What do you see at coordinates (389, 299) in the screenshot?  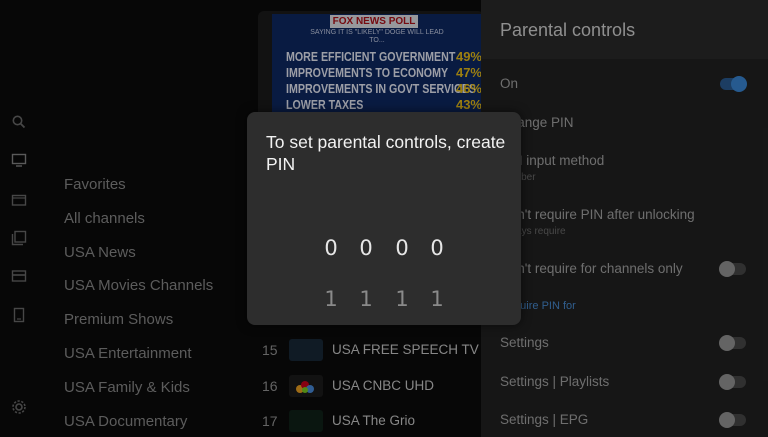 I see `pin-next-digits: 1 1 1 1` at bounding box center [389, 299].